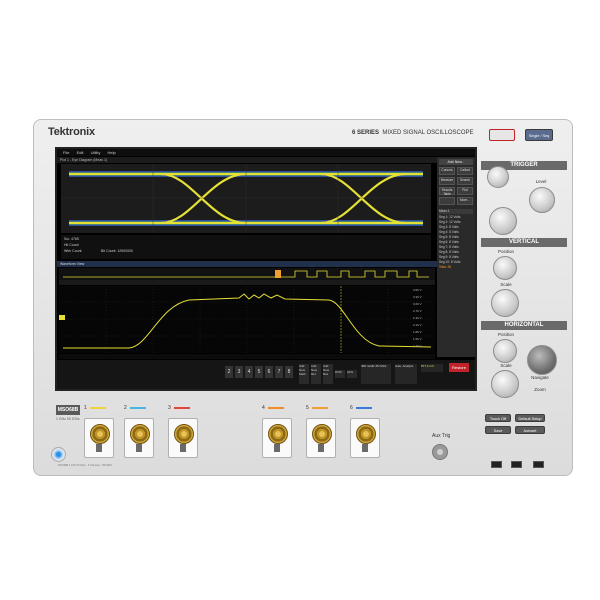 Image resolution: width=600 pixels, height=600 pixels. What do you see at coordinates (359, 274) in the screenshot?
I see `digital-pulses` at bounding box center [359, 274].